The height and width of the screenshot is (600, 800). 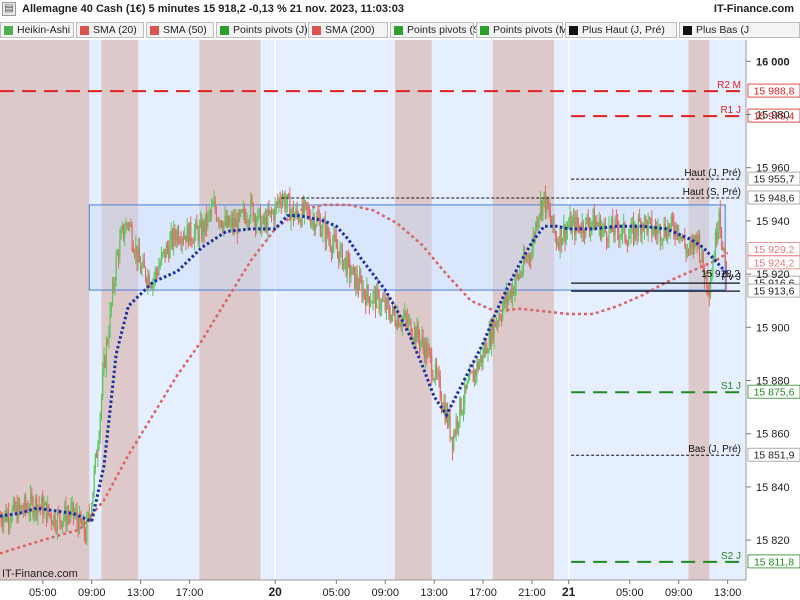 I want to click on x-tick-label: 05:00, so click(x=337, y=593).